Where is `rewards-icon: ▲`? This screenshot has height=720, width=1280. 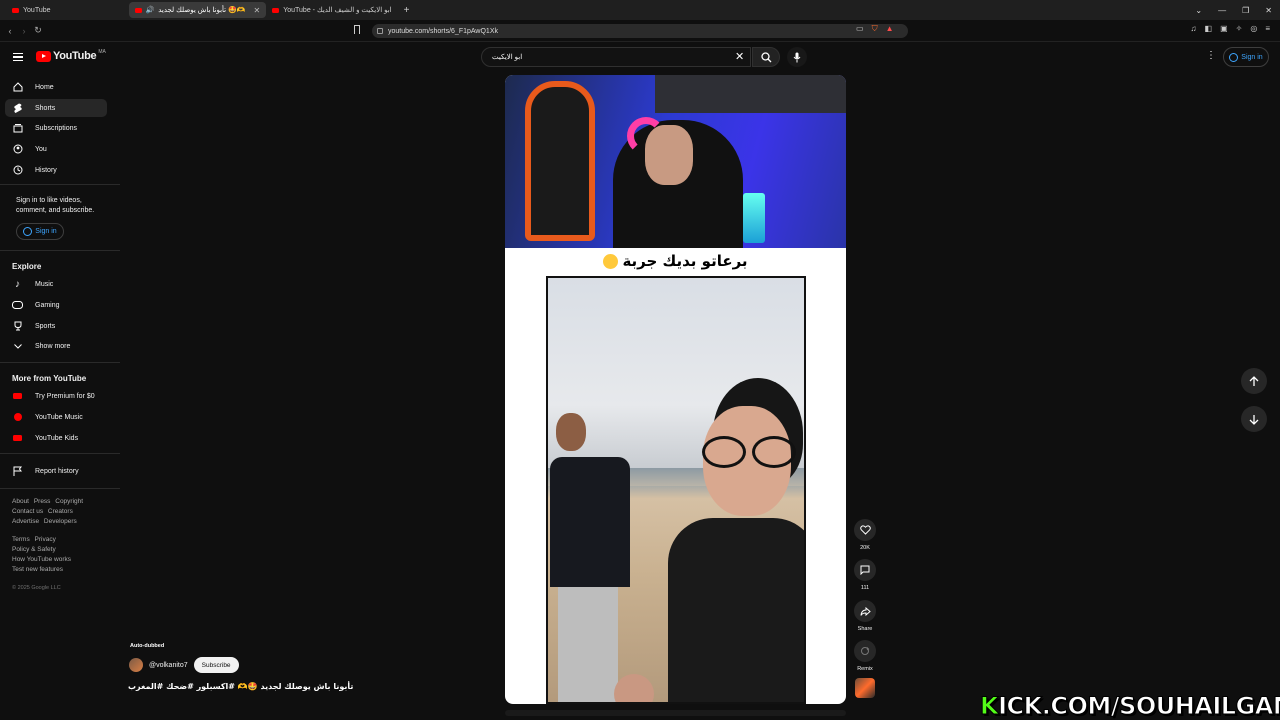
rewards-icon: ▲ is located at coordinates (890, 29).